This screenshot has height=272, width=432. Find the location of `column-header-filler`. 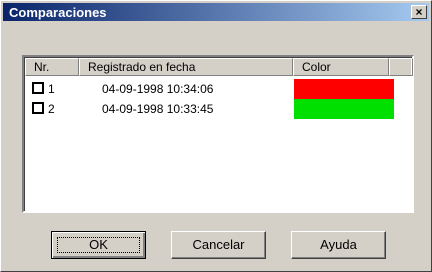

column-header-filler is located at coordinates (401, 67).